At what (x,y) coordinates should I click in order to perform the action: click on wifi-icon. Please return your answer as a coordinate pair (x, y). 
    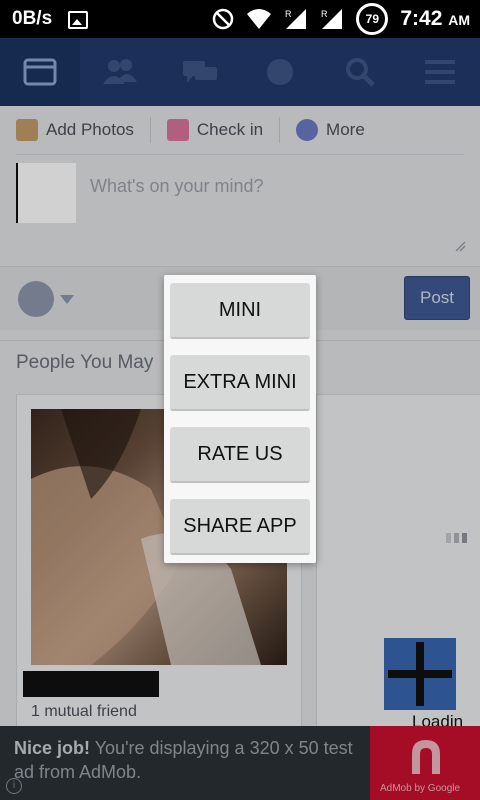
    Looking at the image, I should click on (259, 19).